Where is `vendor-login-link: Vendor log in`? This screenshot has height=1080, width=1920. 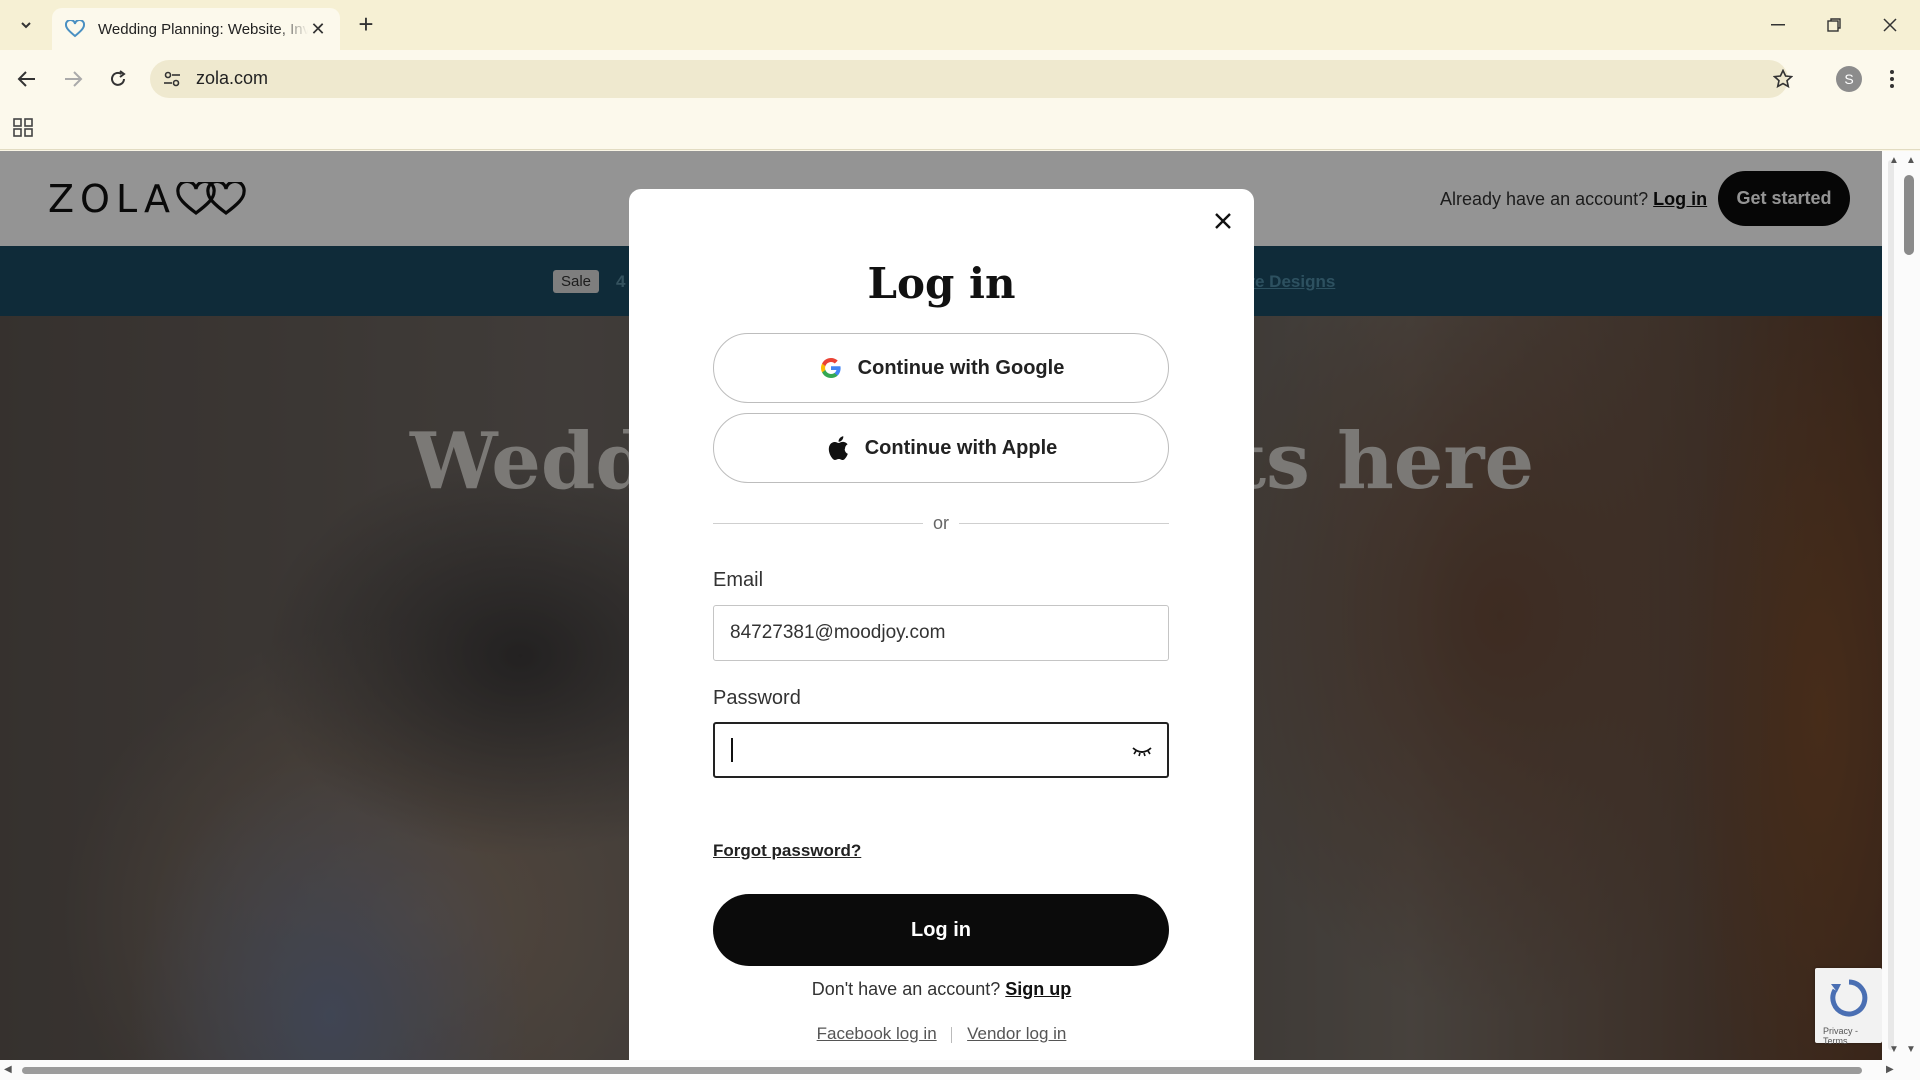 vendor-login-link: Vendor log in is located at coordinates (1016, 1033).